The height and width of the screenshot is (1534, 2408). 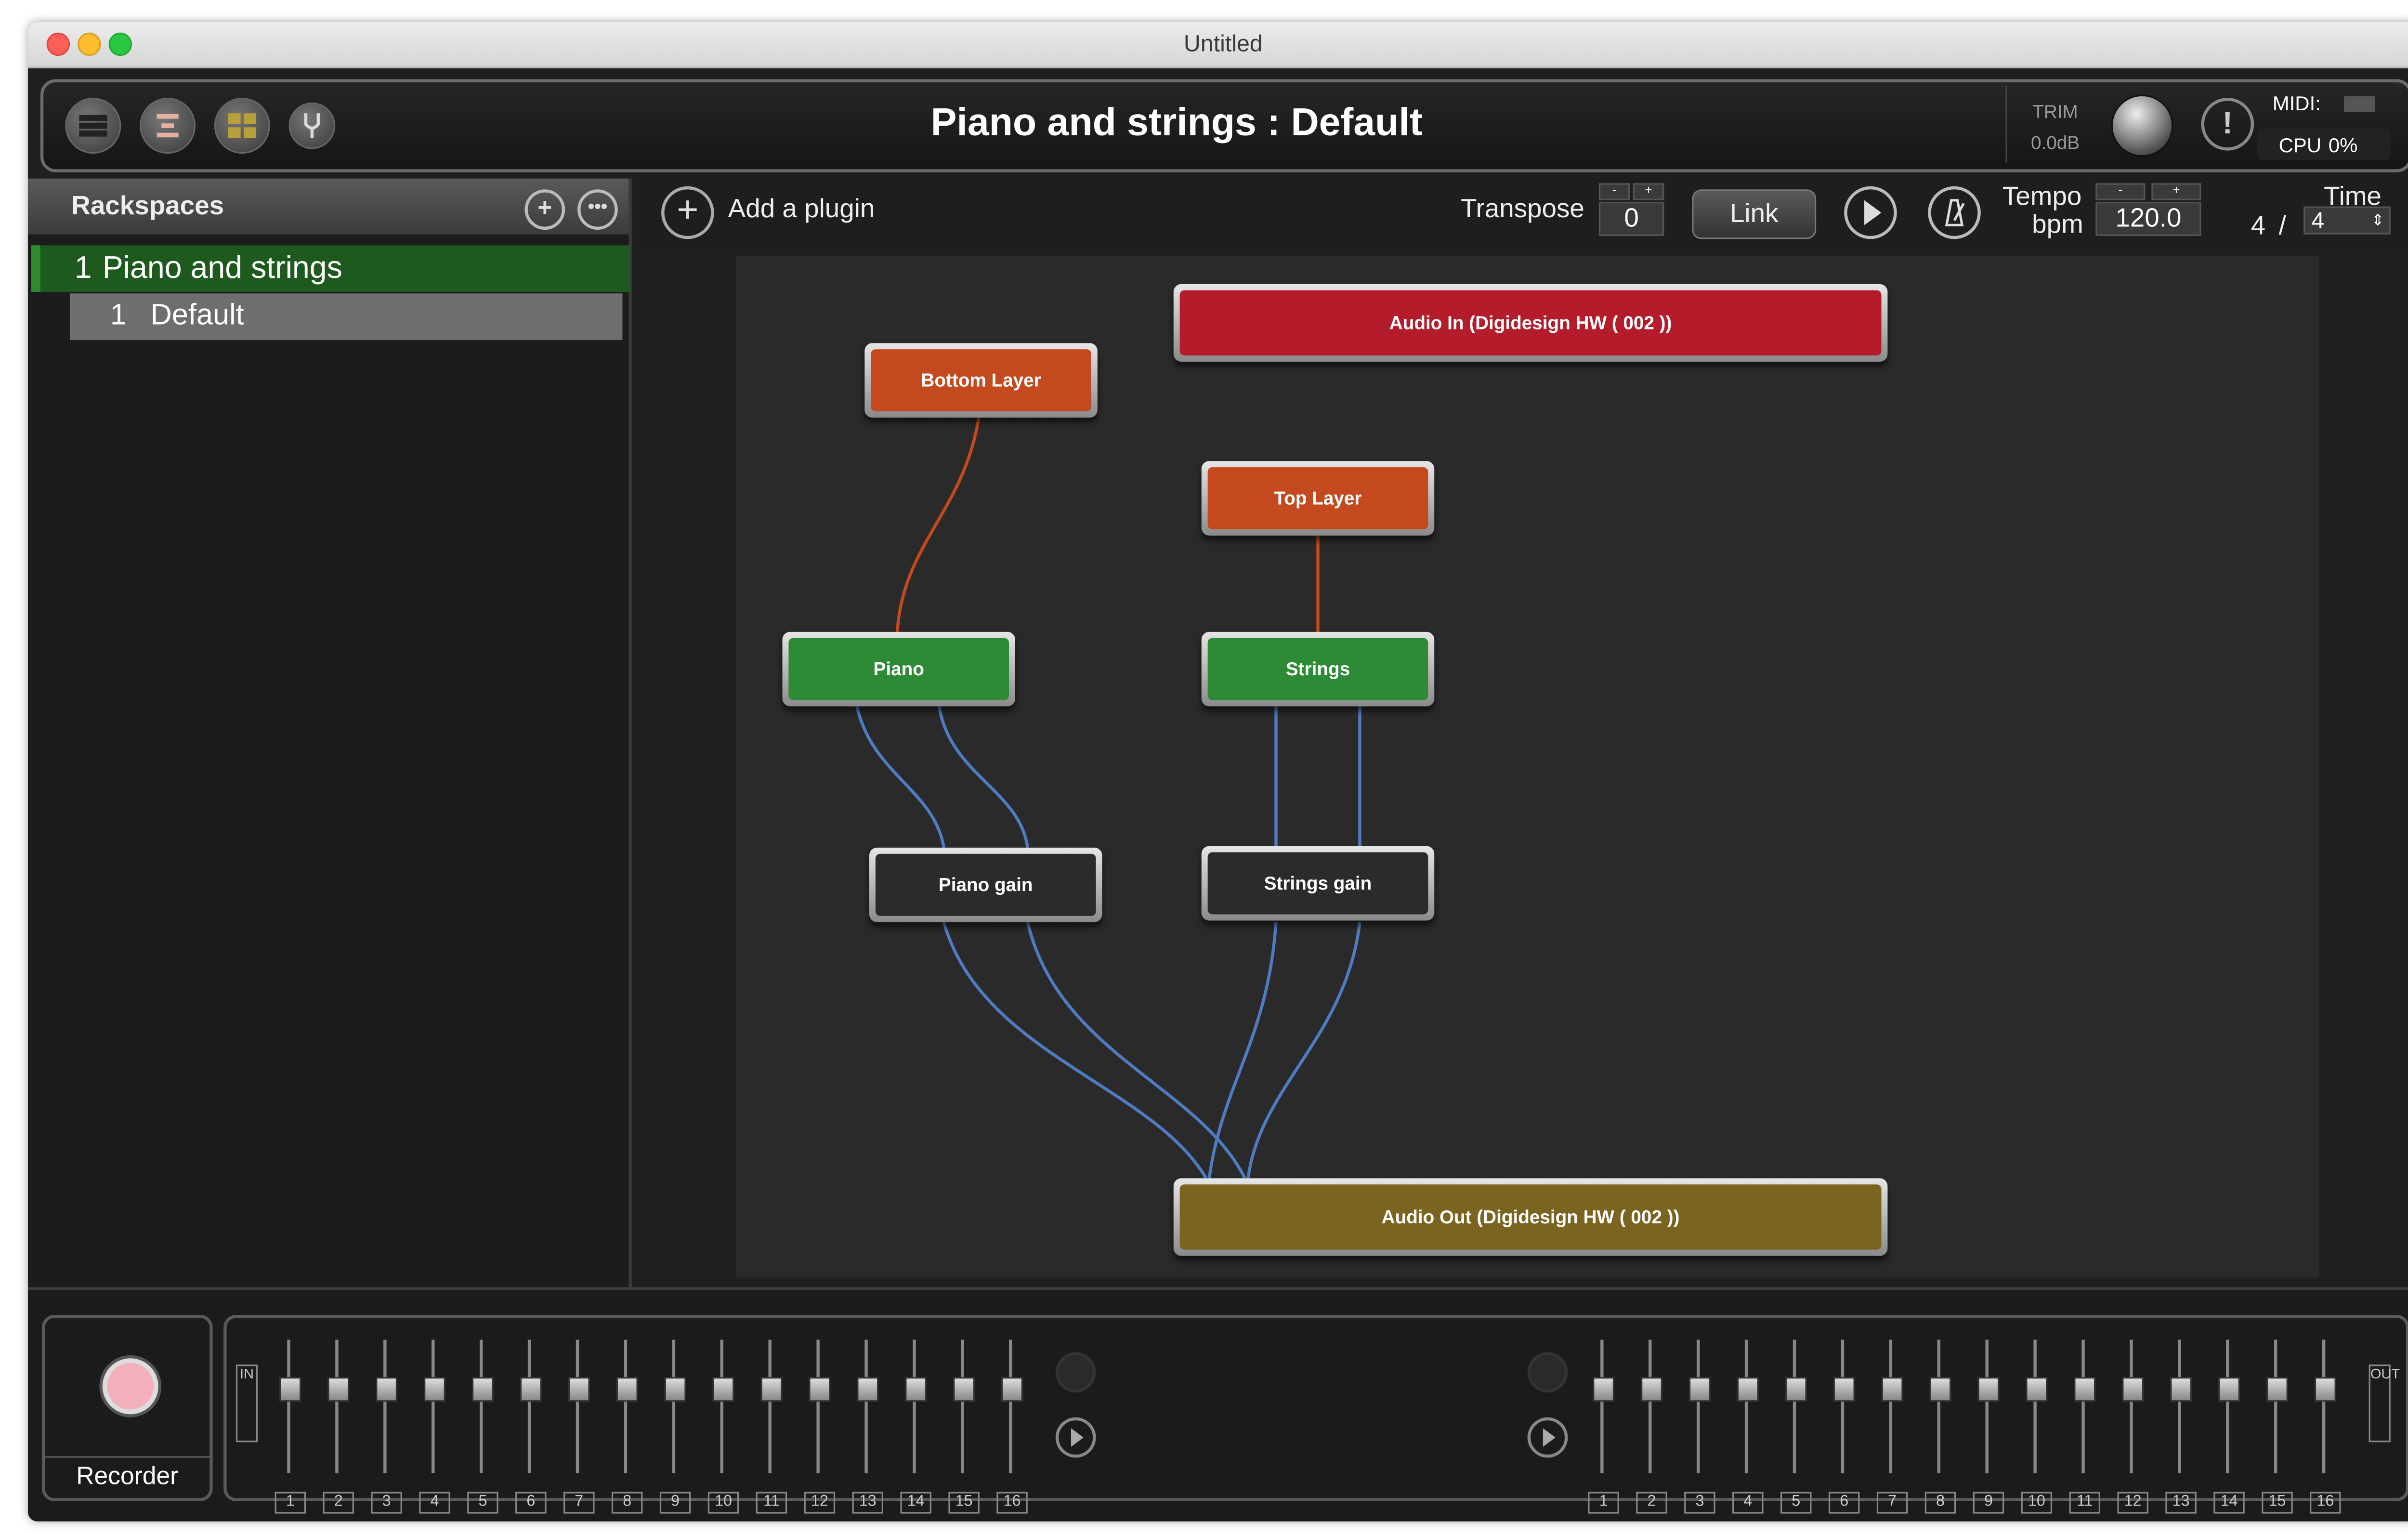 What do you see at coordinates (482, 1503) in the screenshot?
I see `input-channel-number: 5` at bounding box center [482, 1503].